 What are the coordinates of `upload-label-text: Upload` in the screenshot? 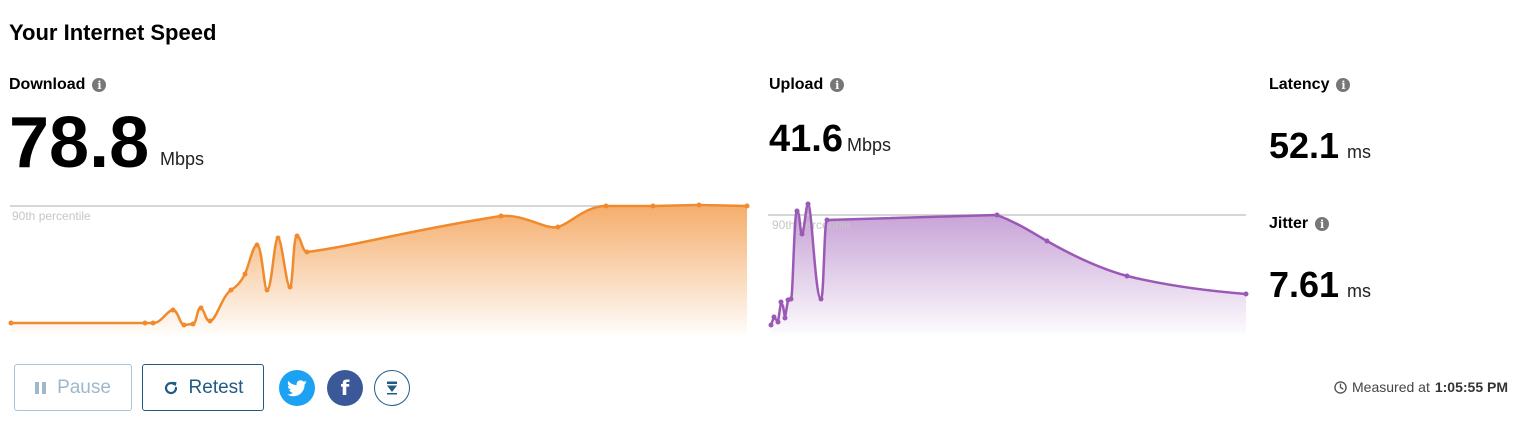 It's located at (796, 84).